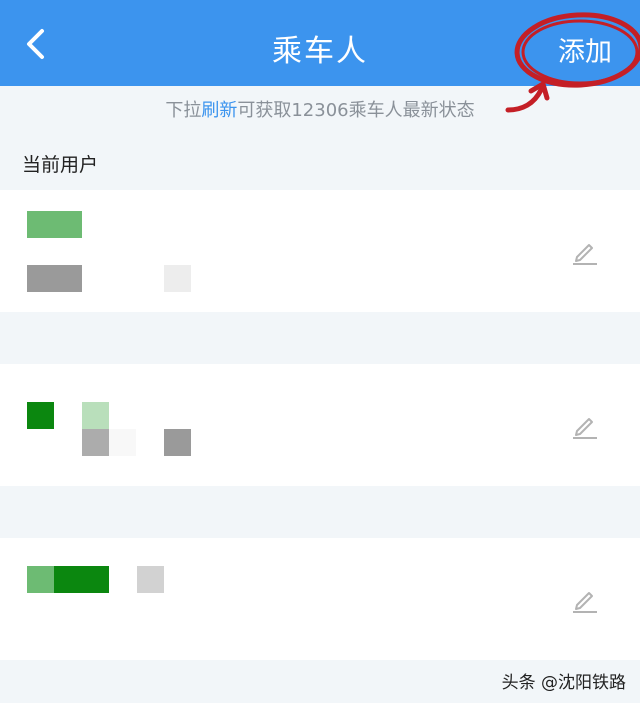 Image resolution: width=640 pixels, height=703 pixels. I want to click on refresh-link: 刷新, so click(219, 110).